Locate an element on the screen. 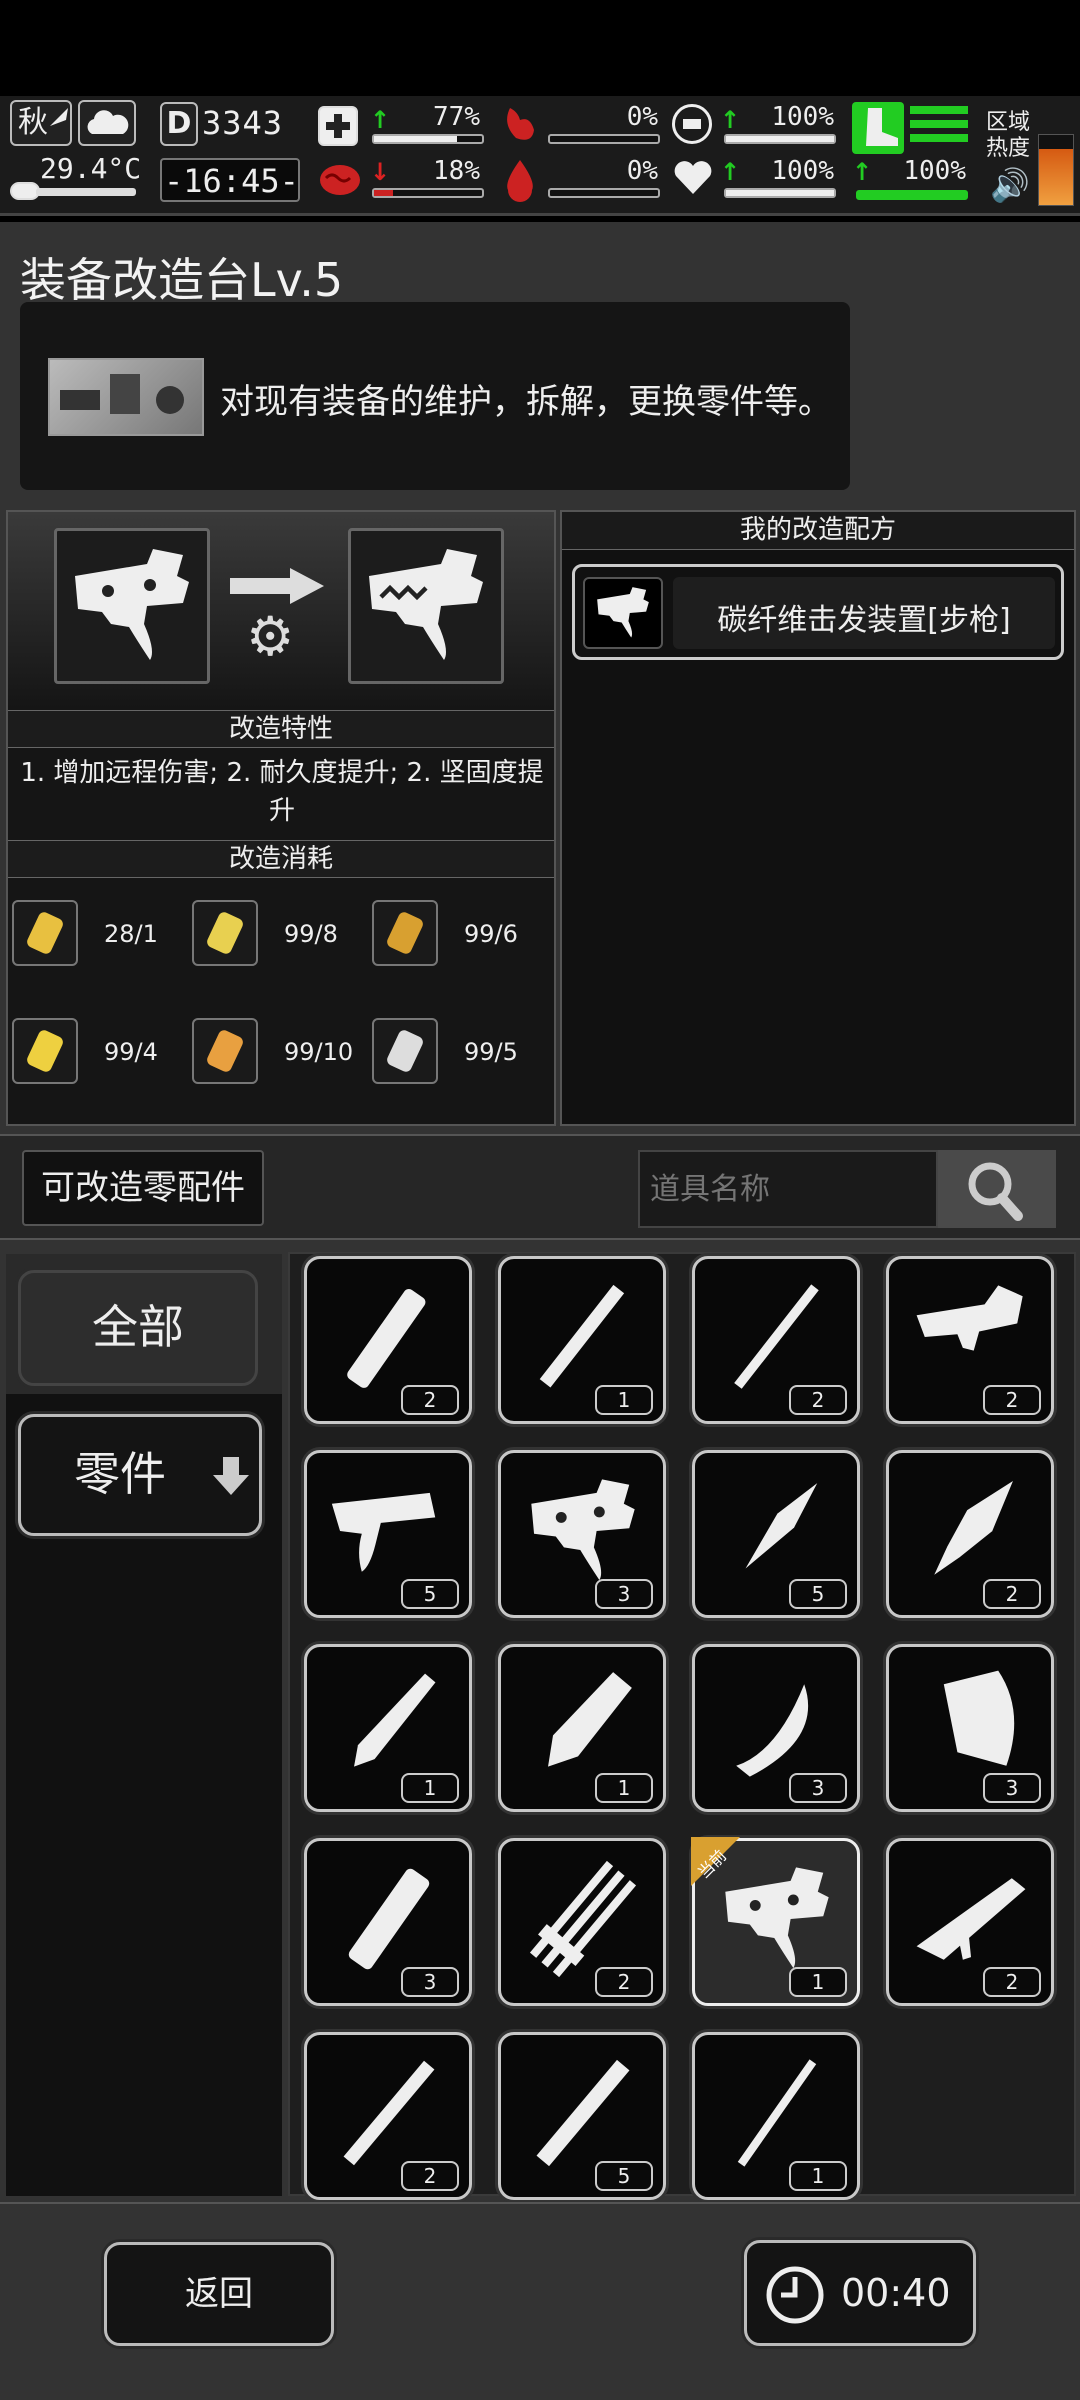  stamina-bar is located at coordinates (780, 139).